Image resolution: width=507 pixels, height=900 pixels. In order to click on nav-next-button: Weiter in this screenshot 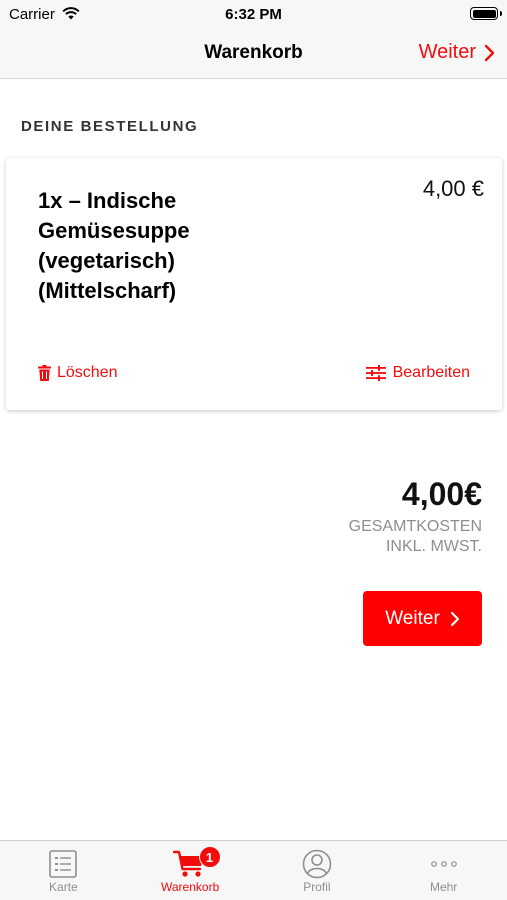, I will do `click(457, 52)`.